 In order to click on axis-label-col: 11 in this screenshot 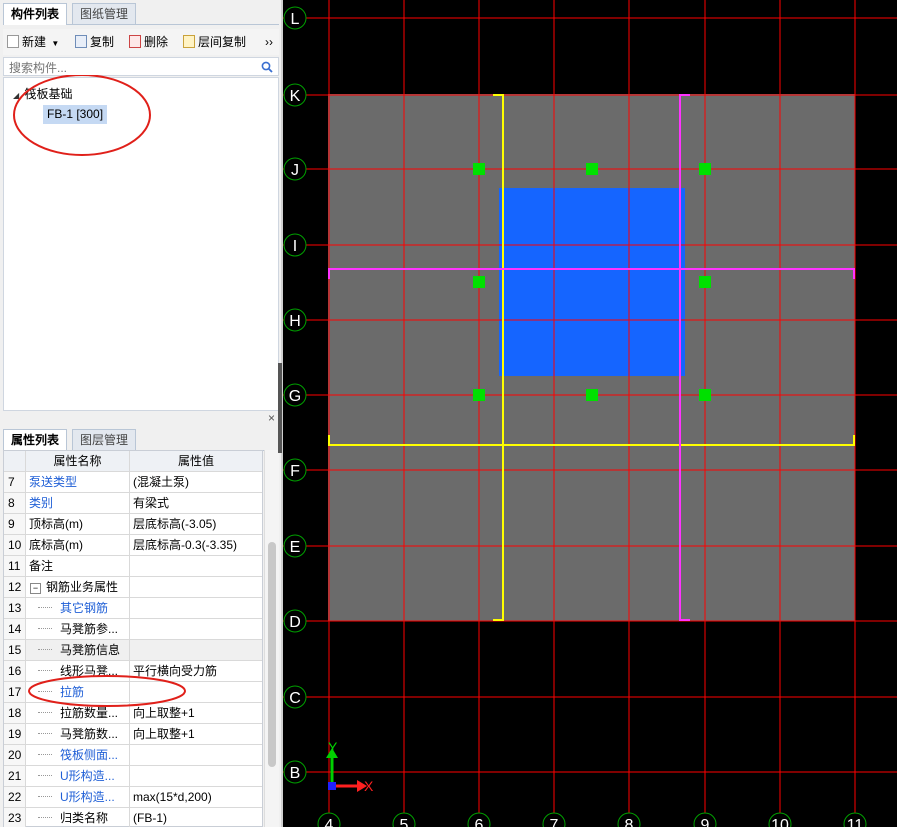, I will do `click(855, 822)`.